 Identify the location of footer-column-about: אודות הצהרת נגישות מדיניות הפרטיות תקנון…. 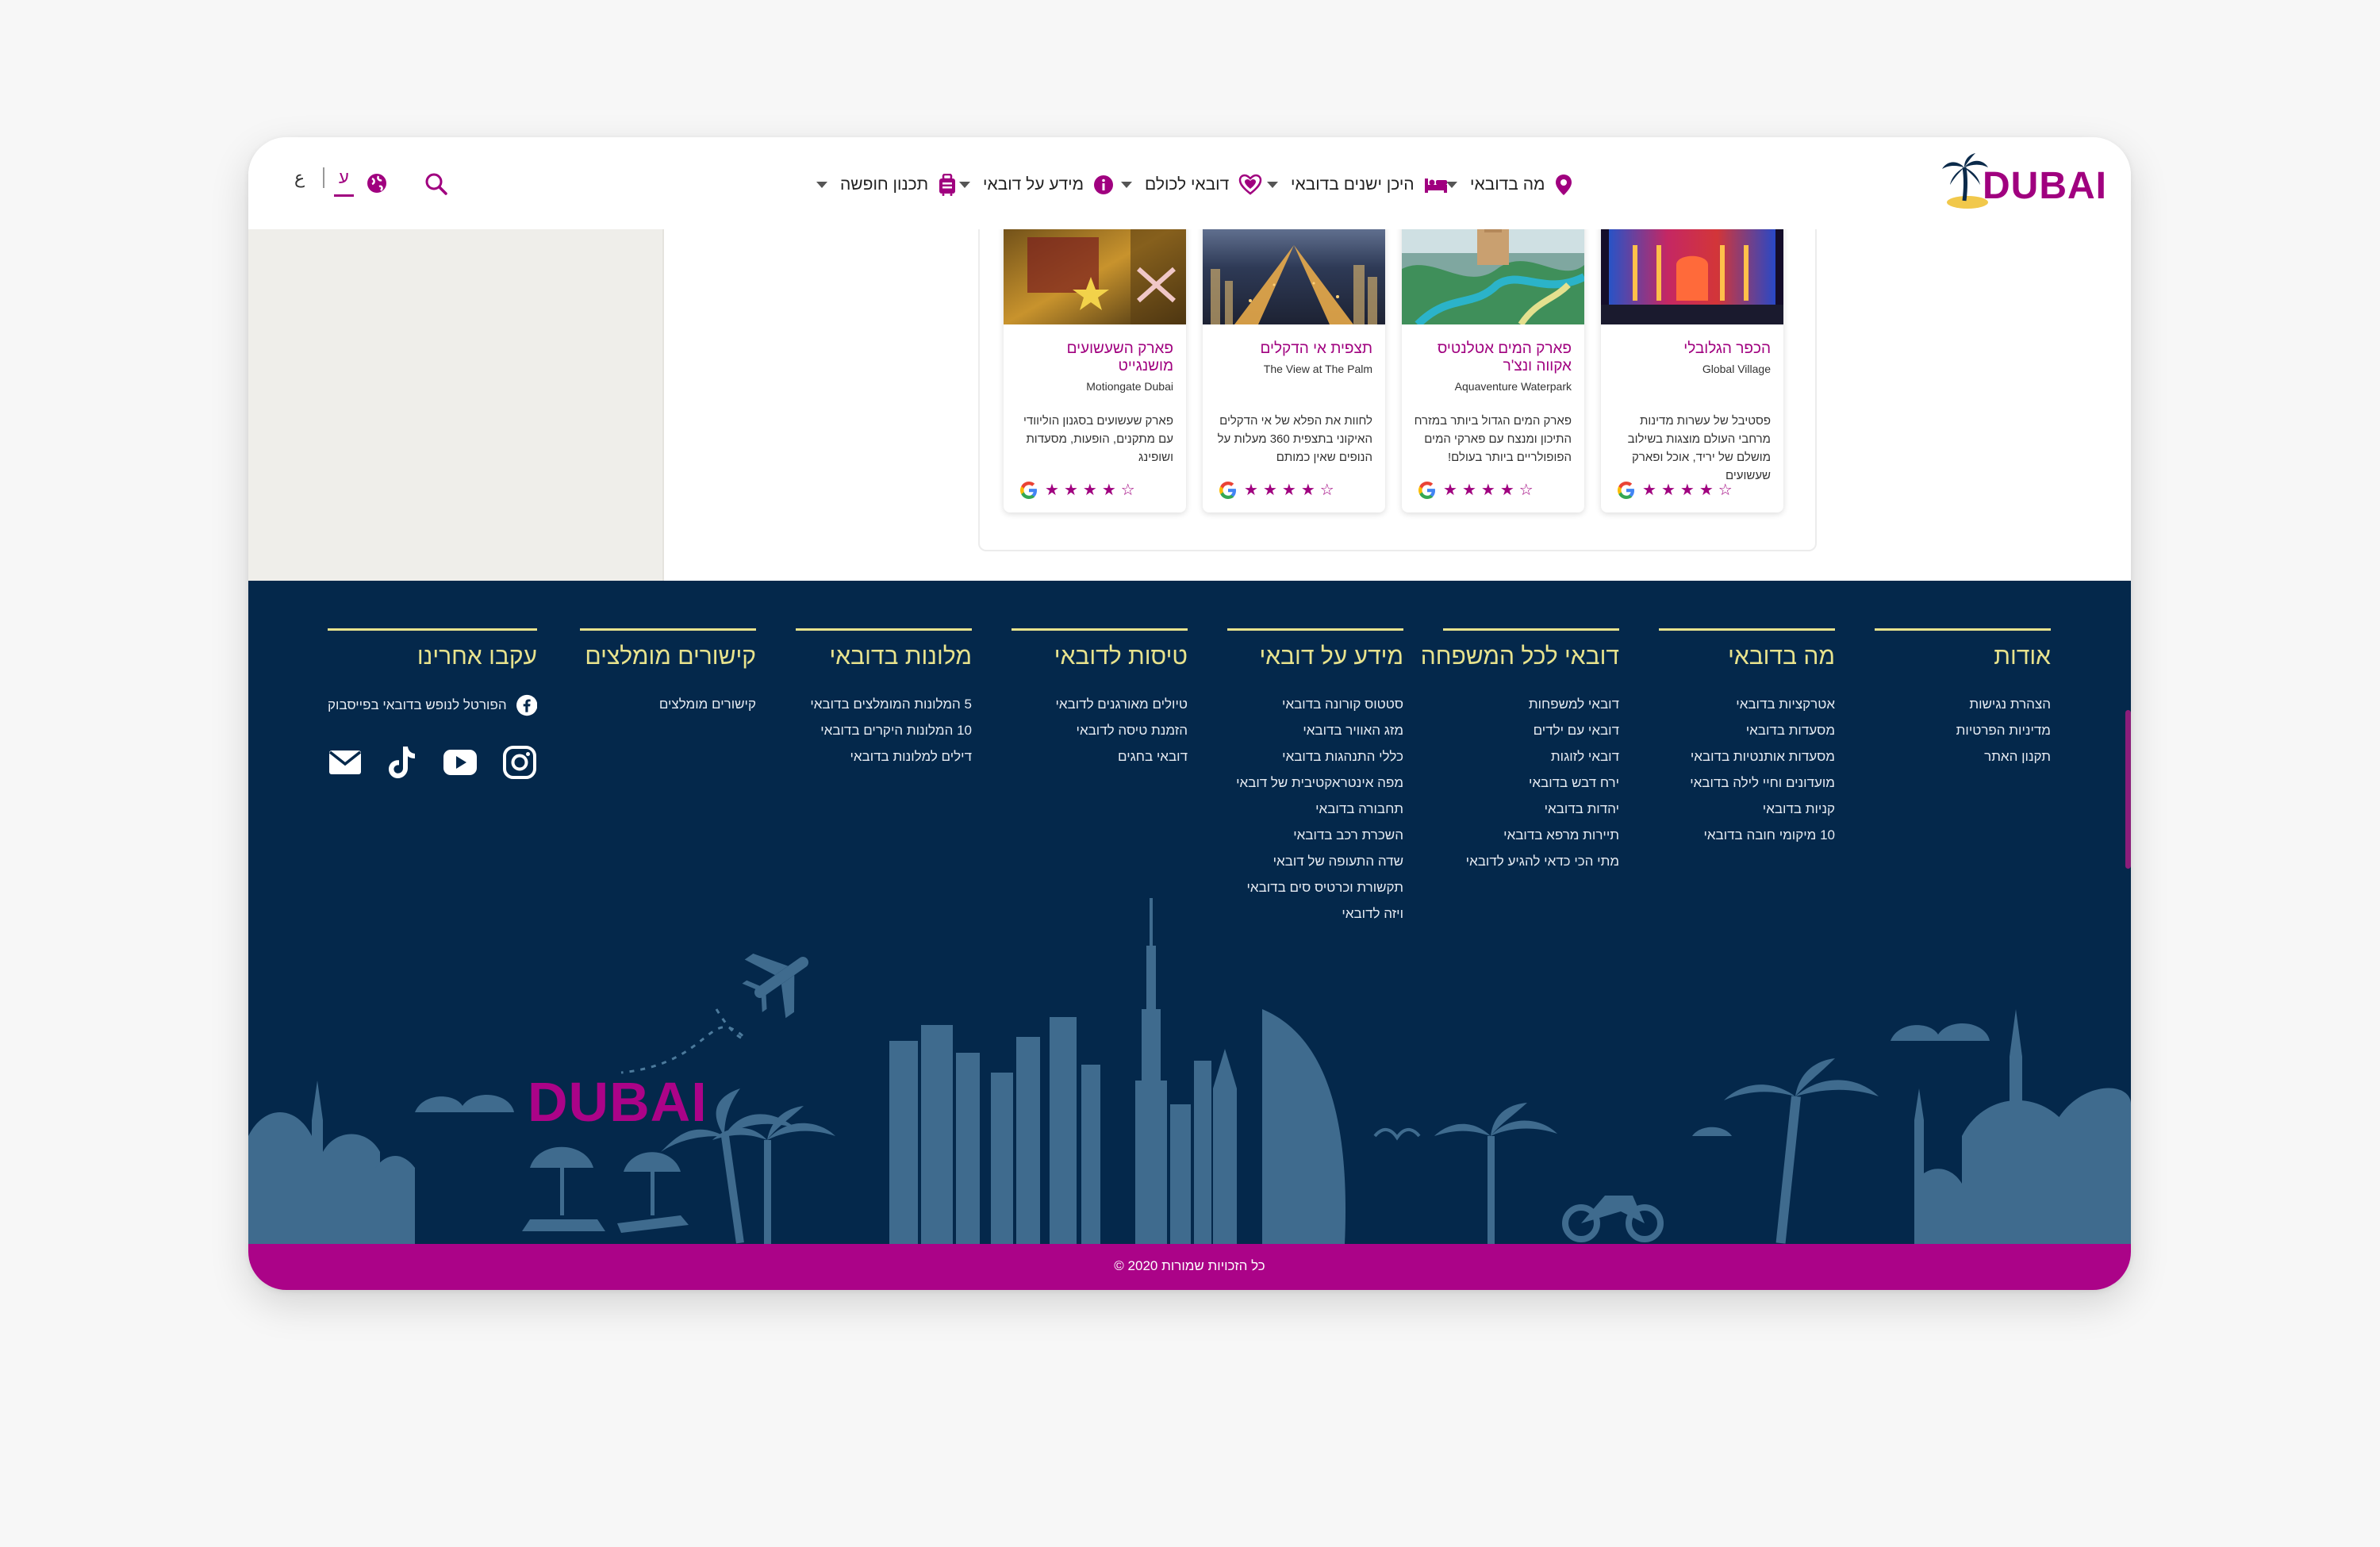
(1963, 699).